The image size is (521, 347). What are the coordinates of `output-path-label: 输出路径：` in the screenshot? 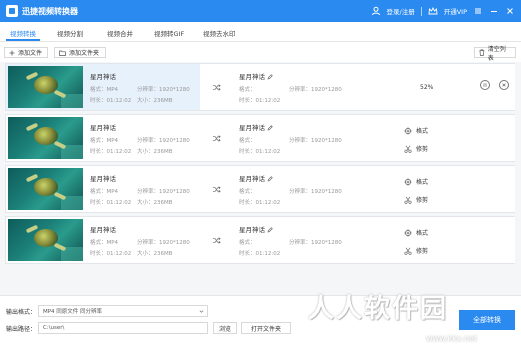 It's located at (21, 329).